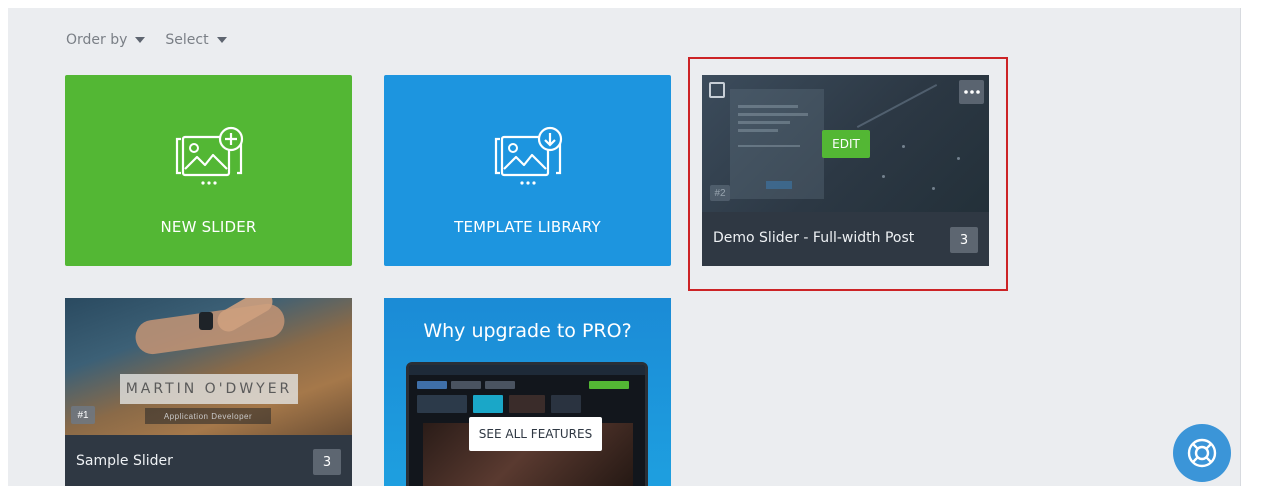  I want to click on new-slider-tile: NEW SLIDER, so click(208, 170).